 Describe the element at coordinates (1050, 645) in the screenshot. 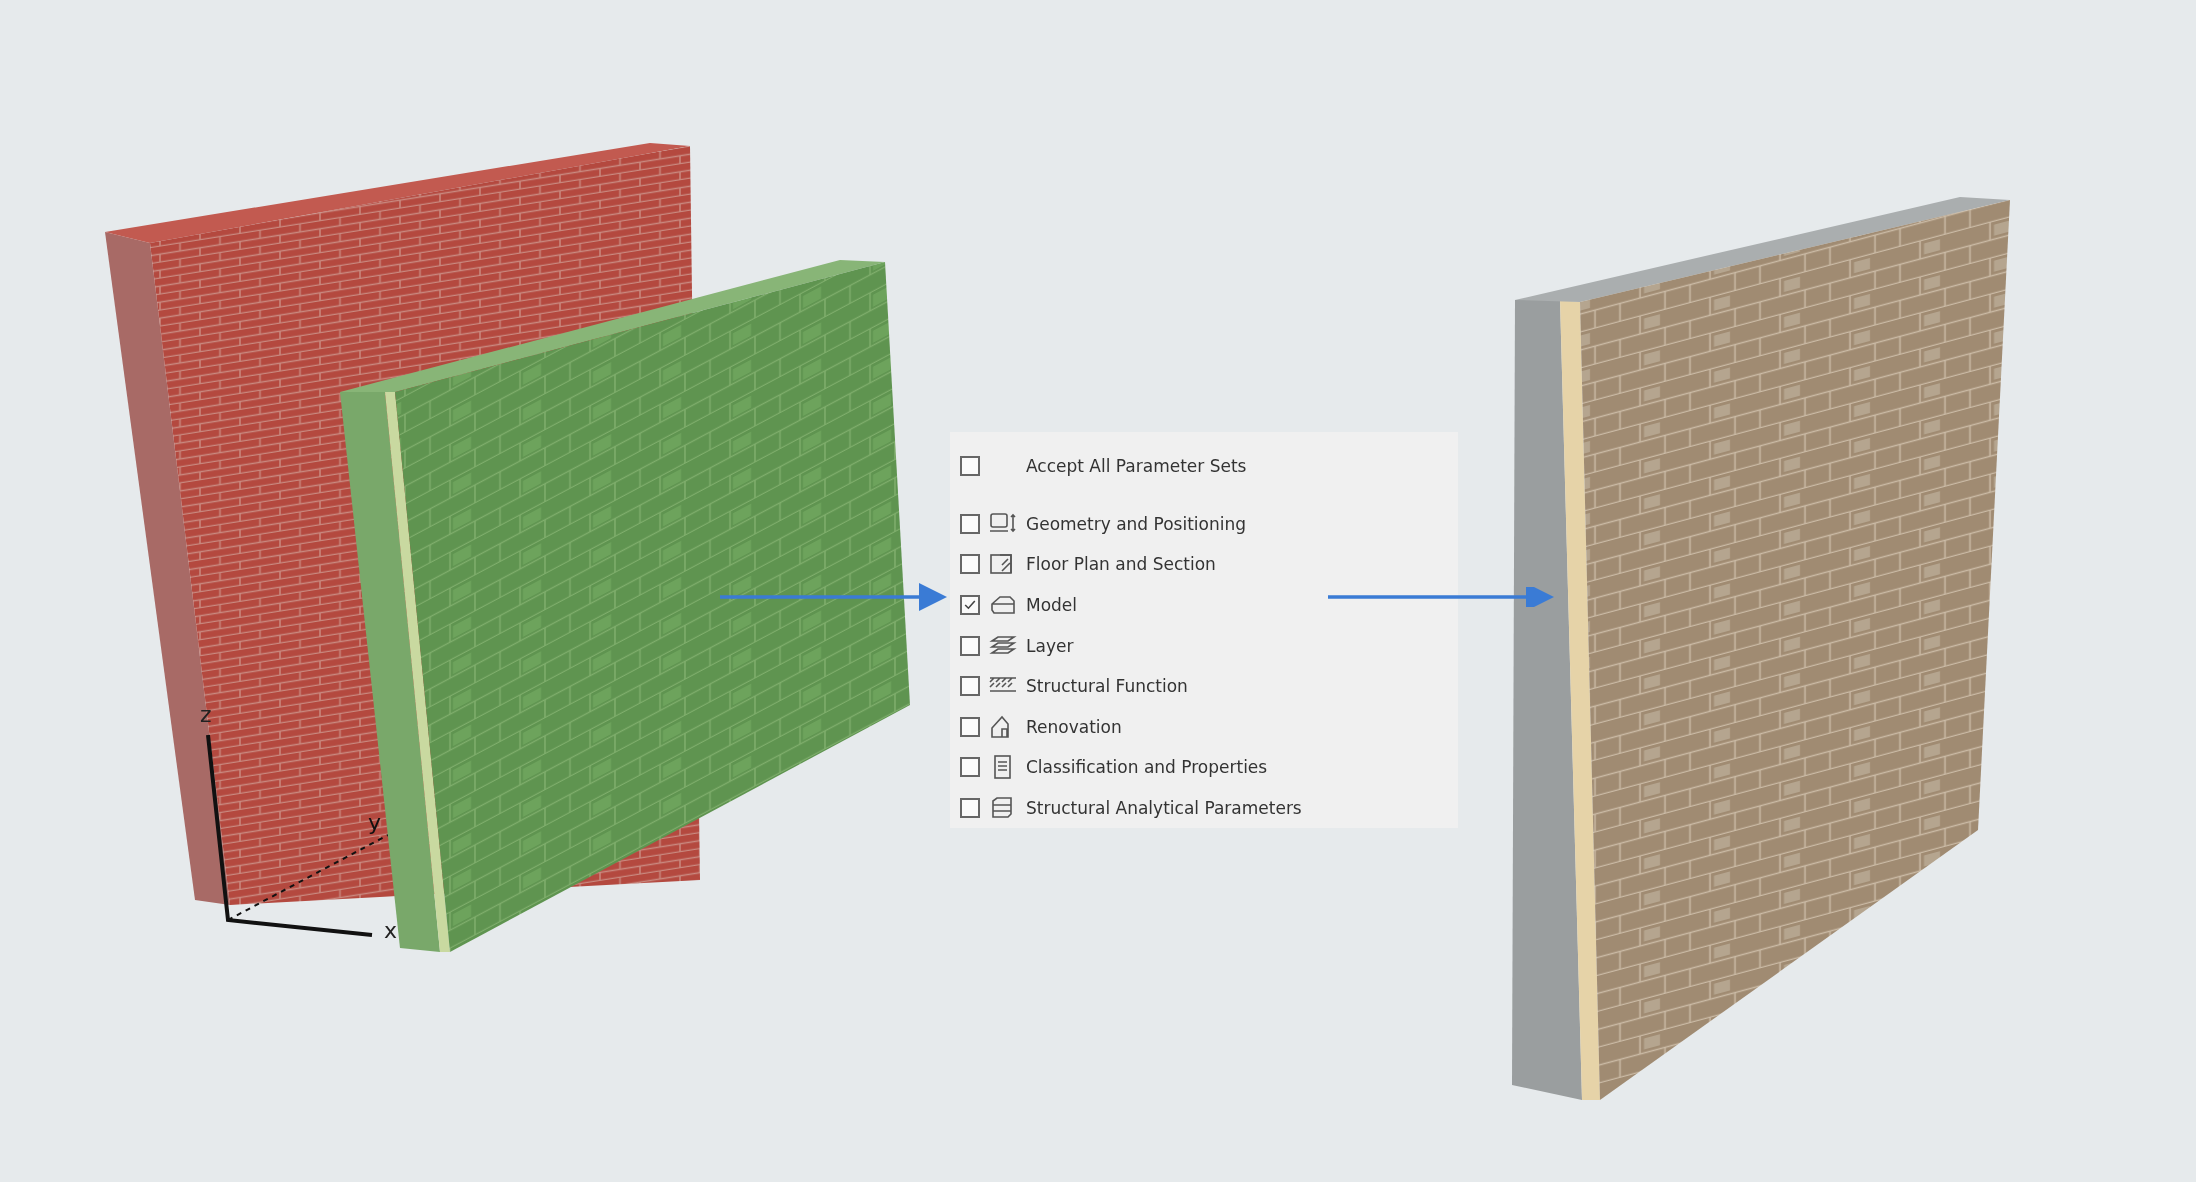

I see `option-label: Layer` at that location.